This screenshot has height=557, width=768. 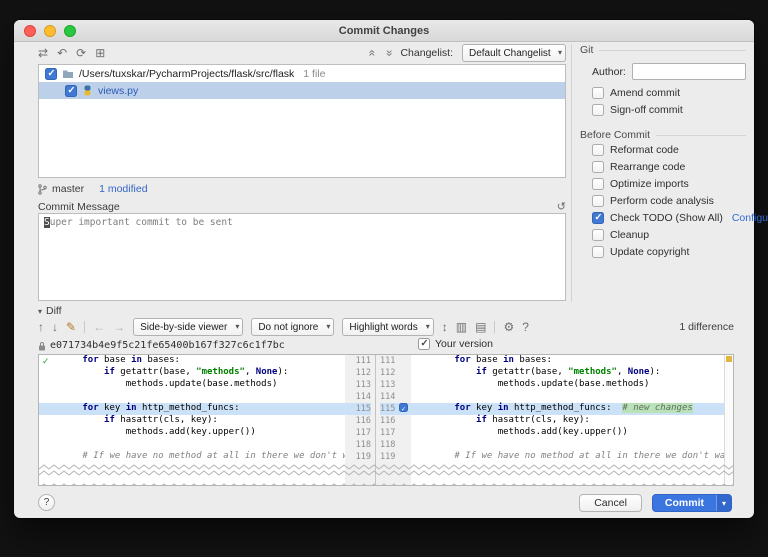 I want to click on help-button: ?, so click(x=46, y=502).